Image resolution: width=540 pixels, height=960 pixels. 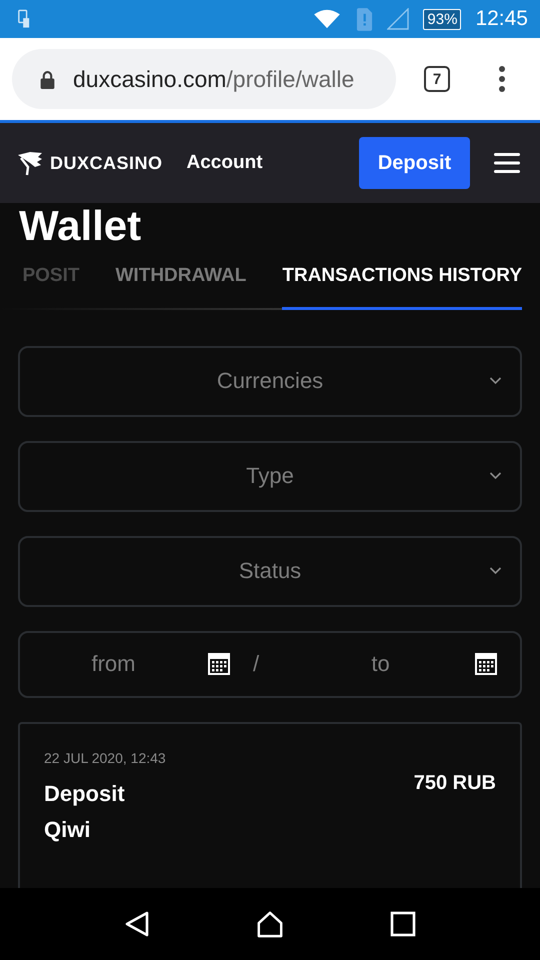 What do you see at coordinates (47, 79) in the screenshot?
I see `lock-icon` at bounding box center [47, 79].